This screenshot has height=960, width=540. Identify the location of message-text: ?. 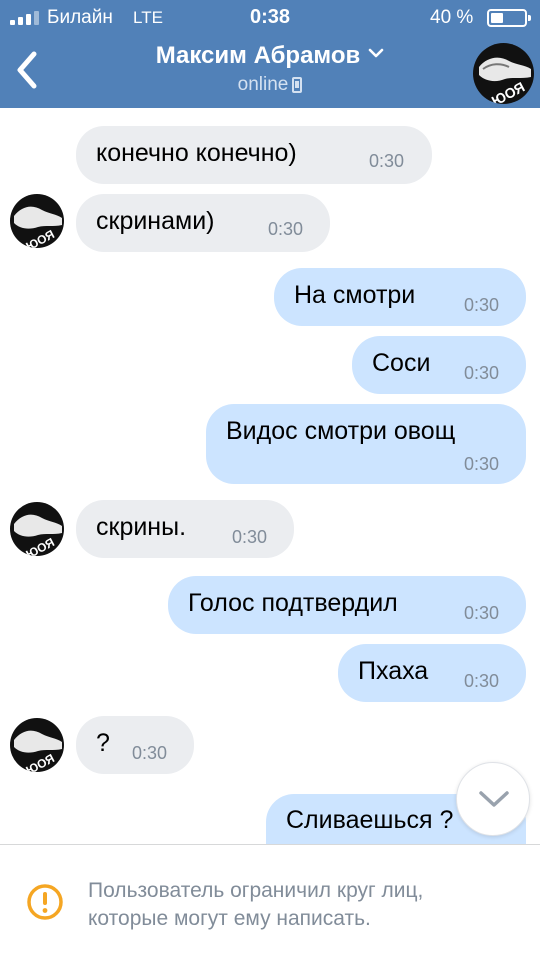
(103, 743).